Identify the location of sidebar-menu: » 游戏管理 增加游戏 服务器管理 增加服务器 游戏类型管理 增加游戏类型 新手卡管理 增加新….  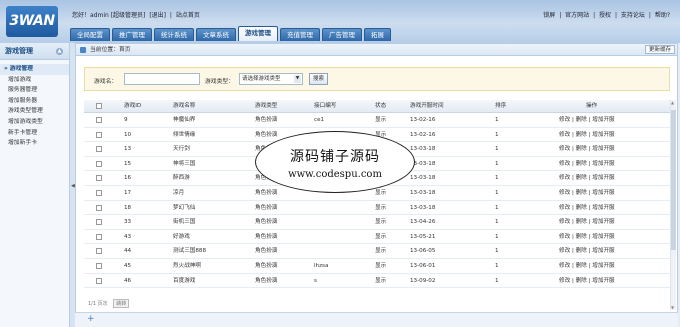
(34, 104).